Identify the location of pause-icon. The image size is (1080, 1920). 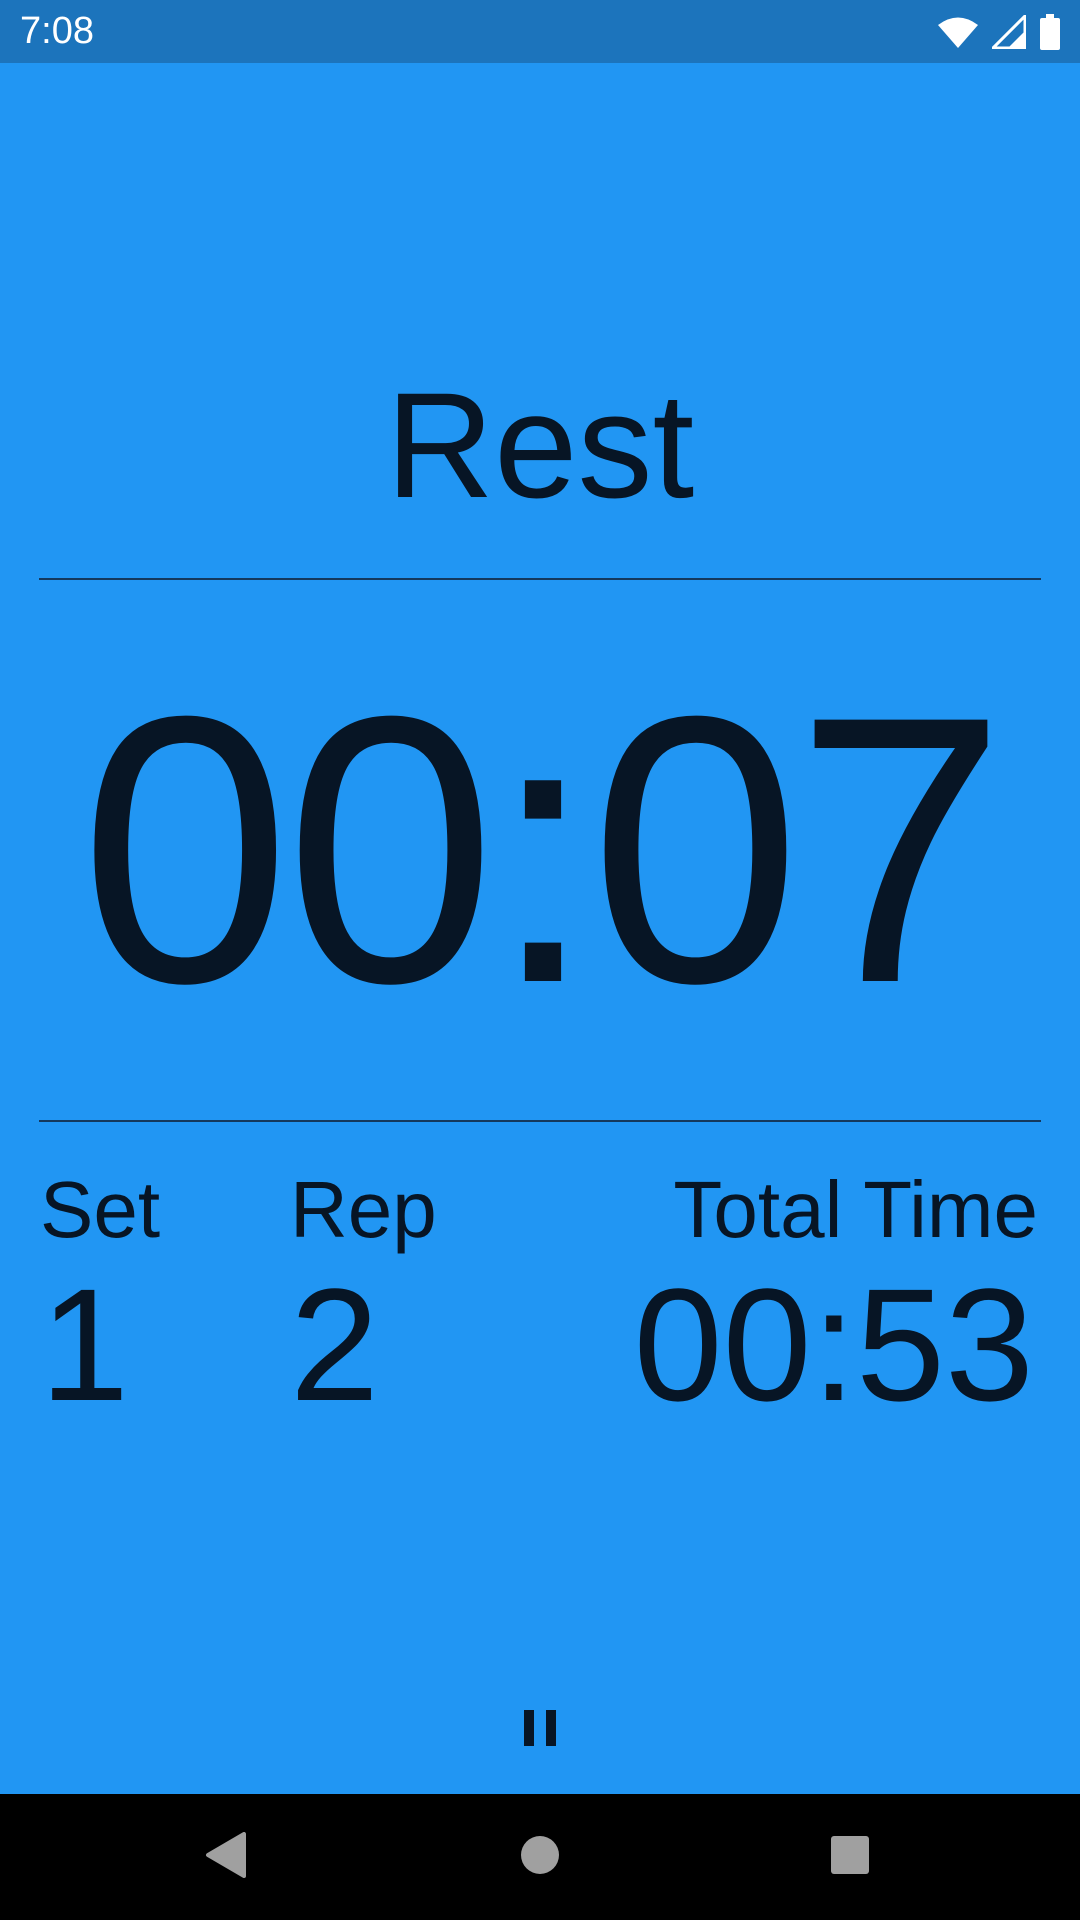
(540, 1730).